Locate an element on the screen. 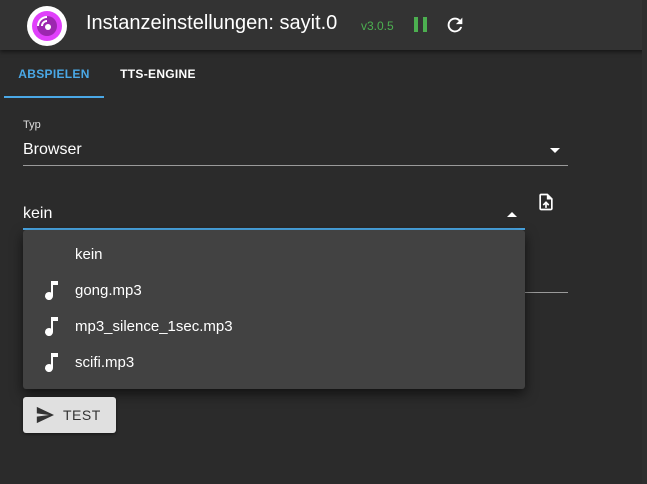 Image resolution: width=647 pixels, height=484 pixels. type-select-value: Browser is located at coordinates (52, 149).